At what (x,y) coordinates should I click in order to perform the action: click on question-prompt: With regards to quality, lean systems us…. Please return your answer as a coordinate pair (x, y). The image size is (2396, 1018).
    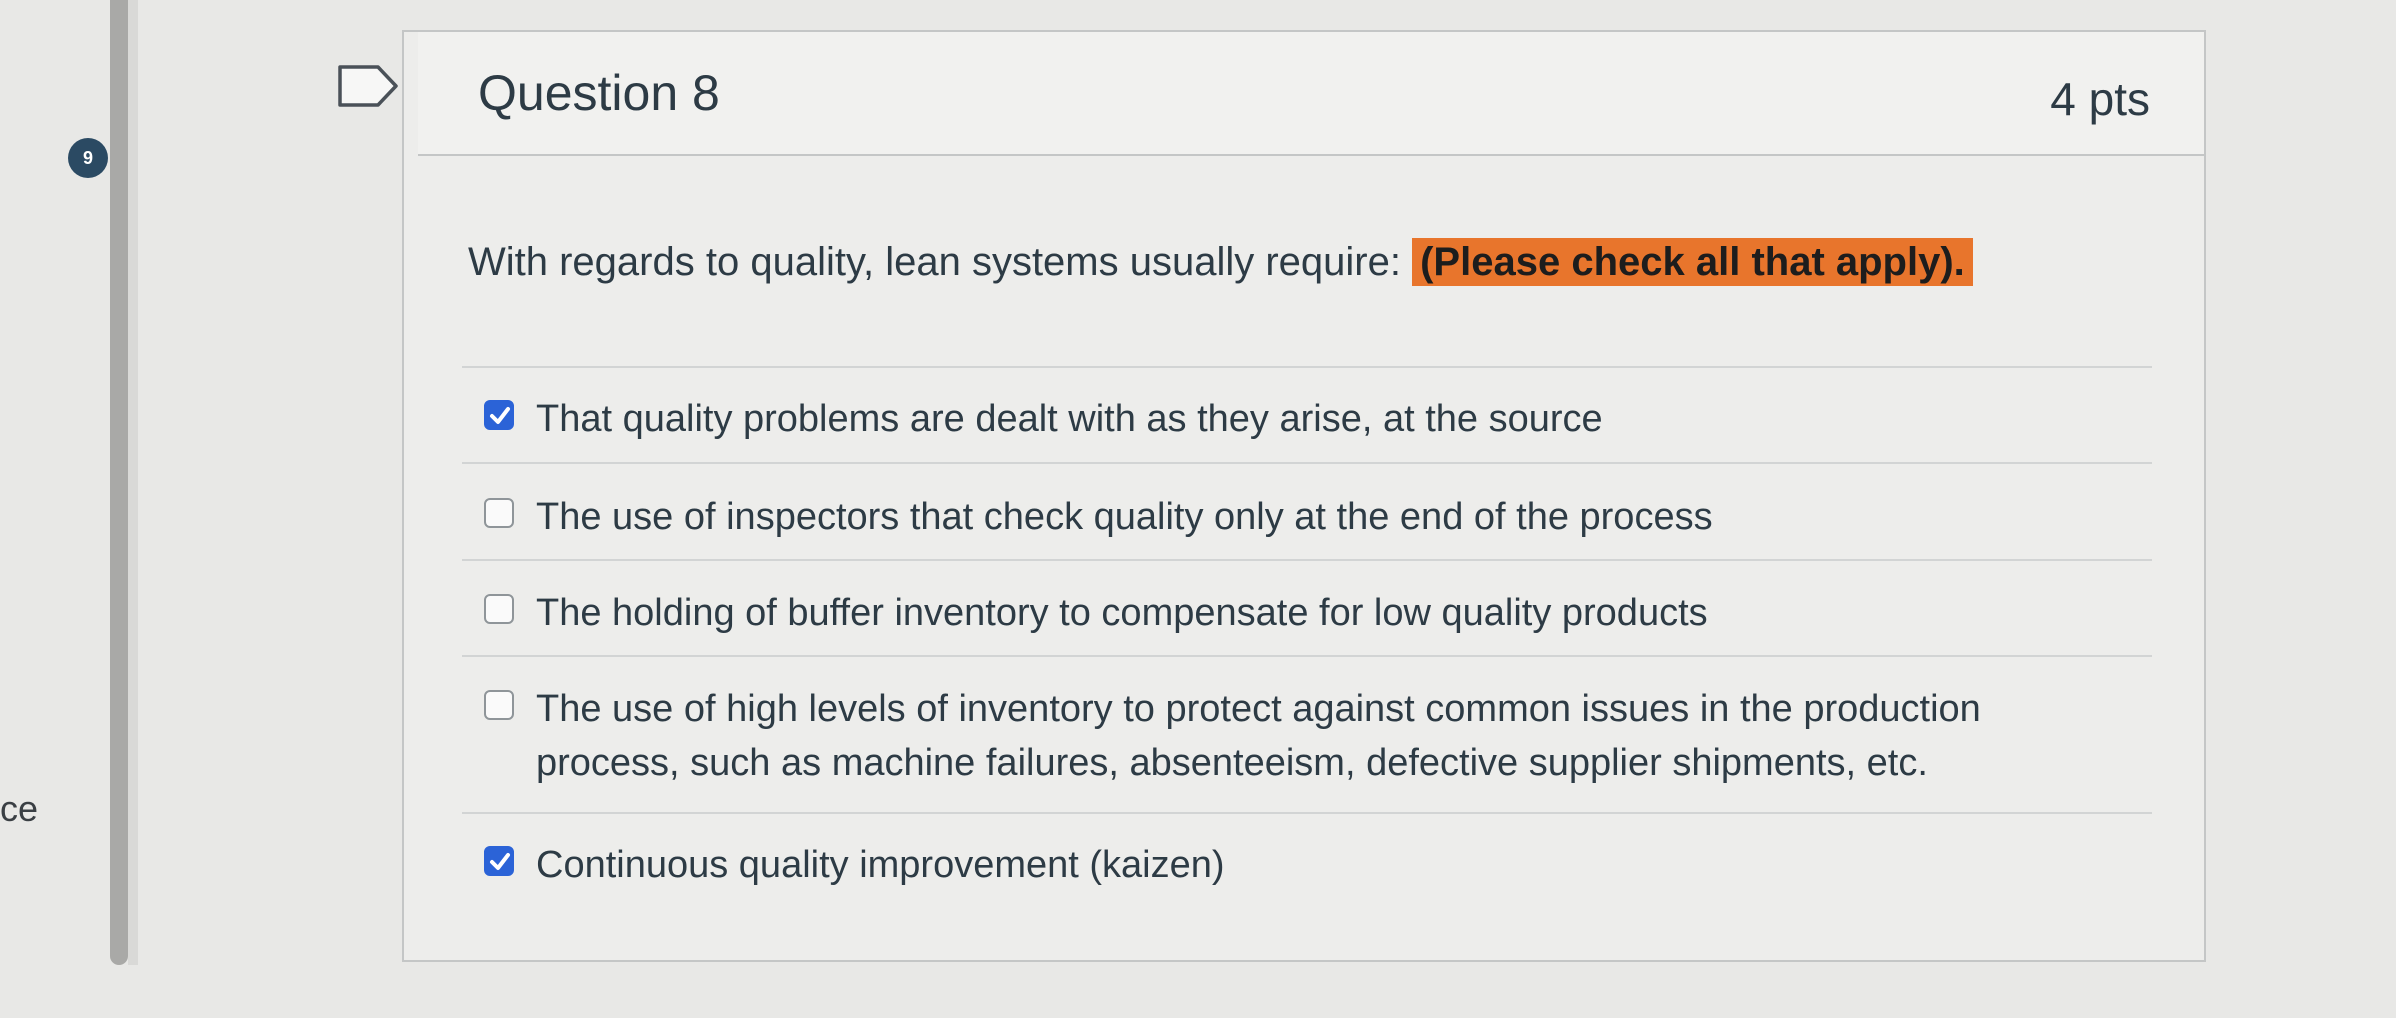
    Looking at the image, I should click on (1220, 262).